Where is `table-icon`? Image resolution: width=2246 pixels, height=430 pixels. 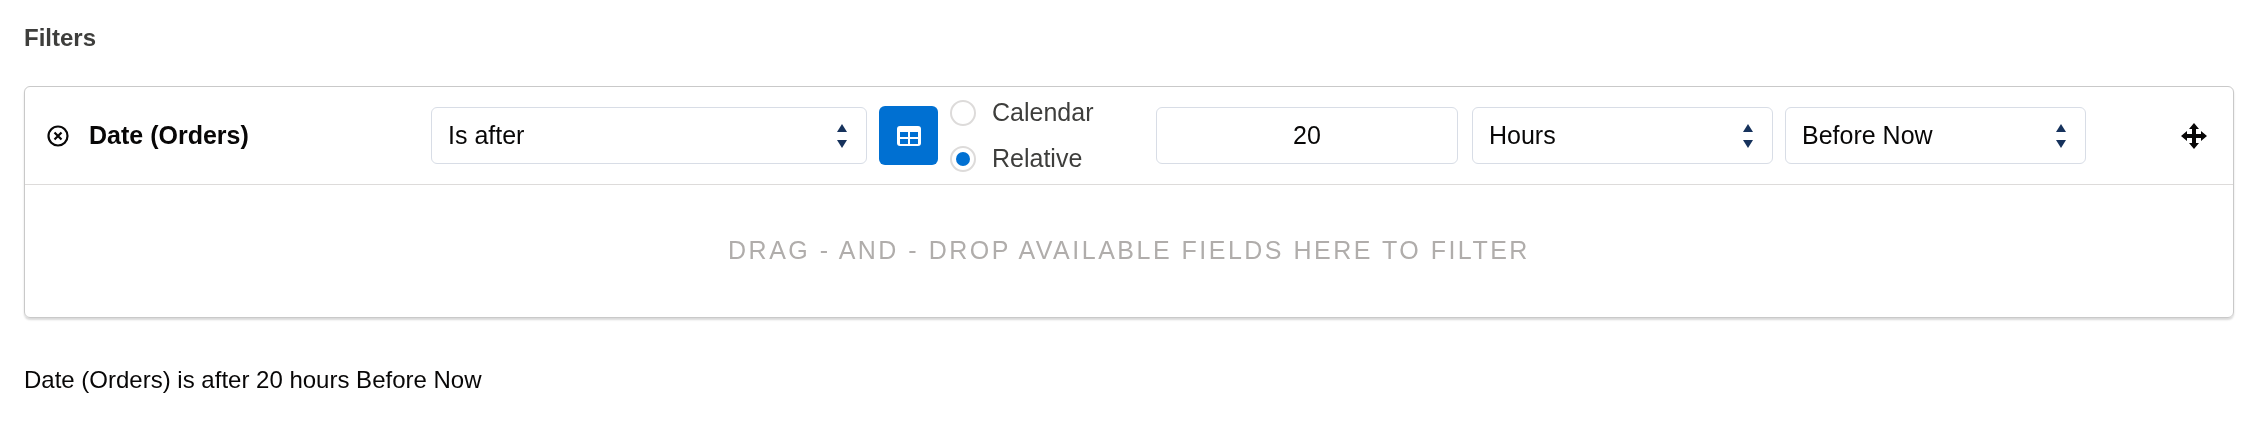
table-icon is located at coordinates (908, 135).